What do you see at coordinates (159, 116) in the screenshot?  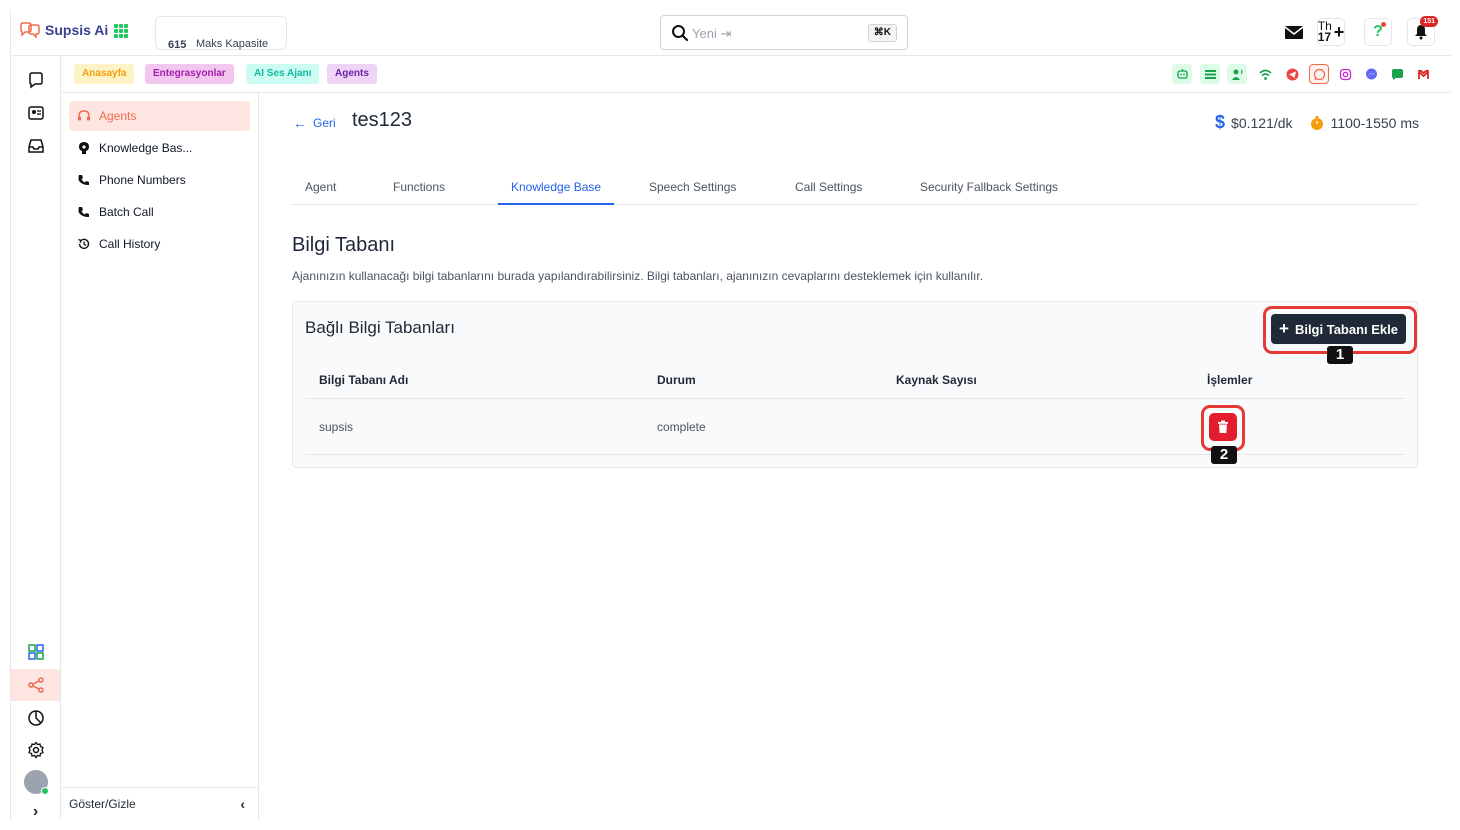 I see `sidebar-item-agents: Agents` at bounding box center [159, 116].